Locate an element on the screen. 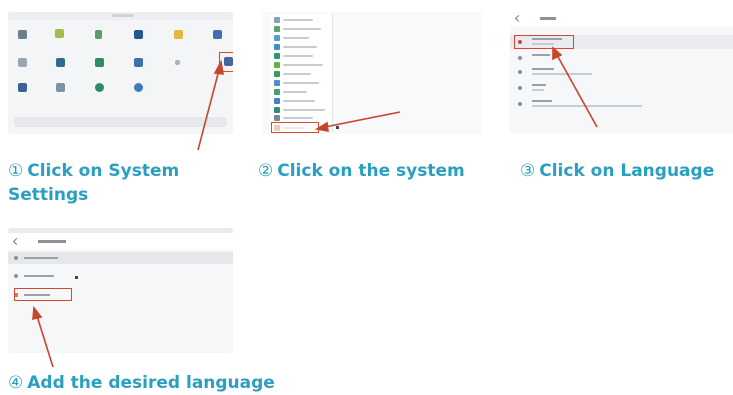  step-text: Settings is located at coordinates (48, 195).